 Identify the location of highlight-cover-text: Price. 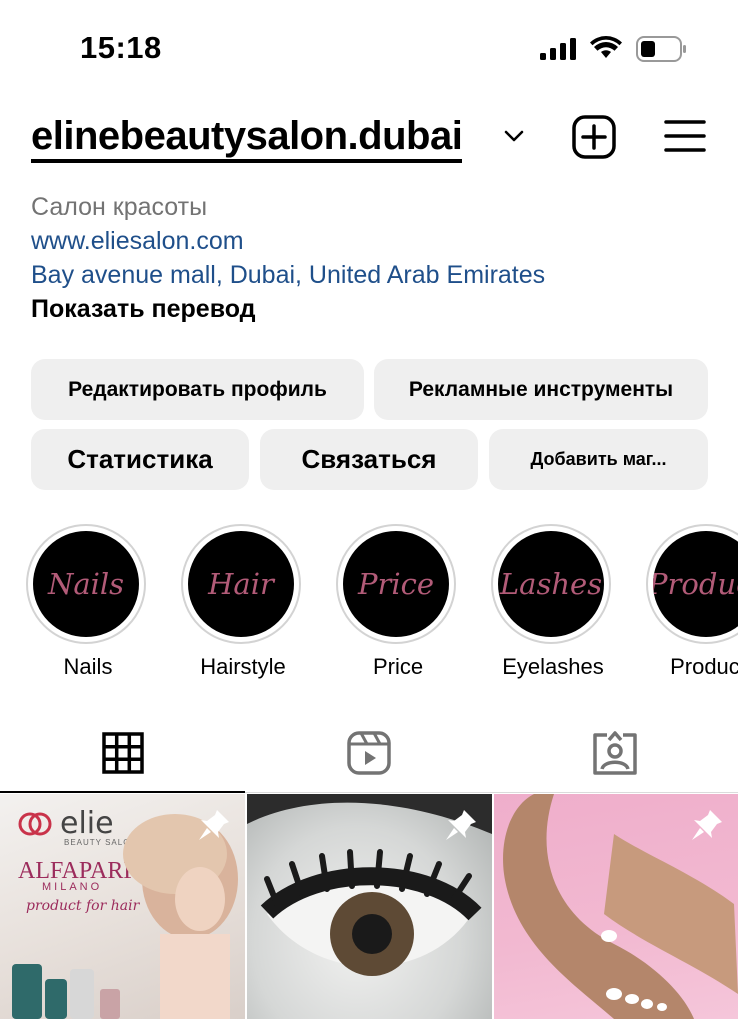
(396, 584).